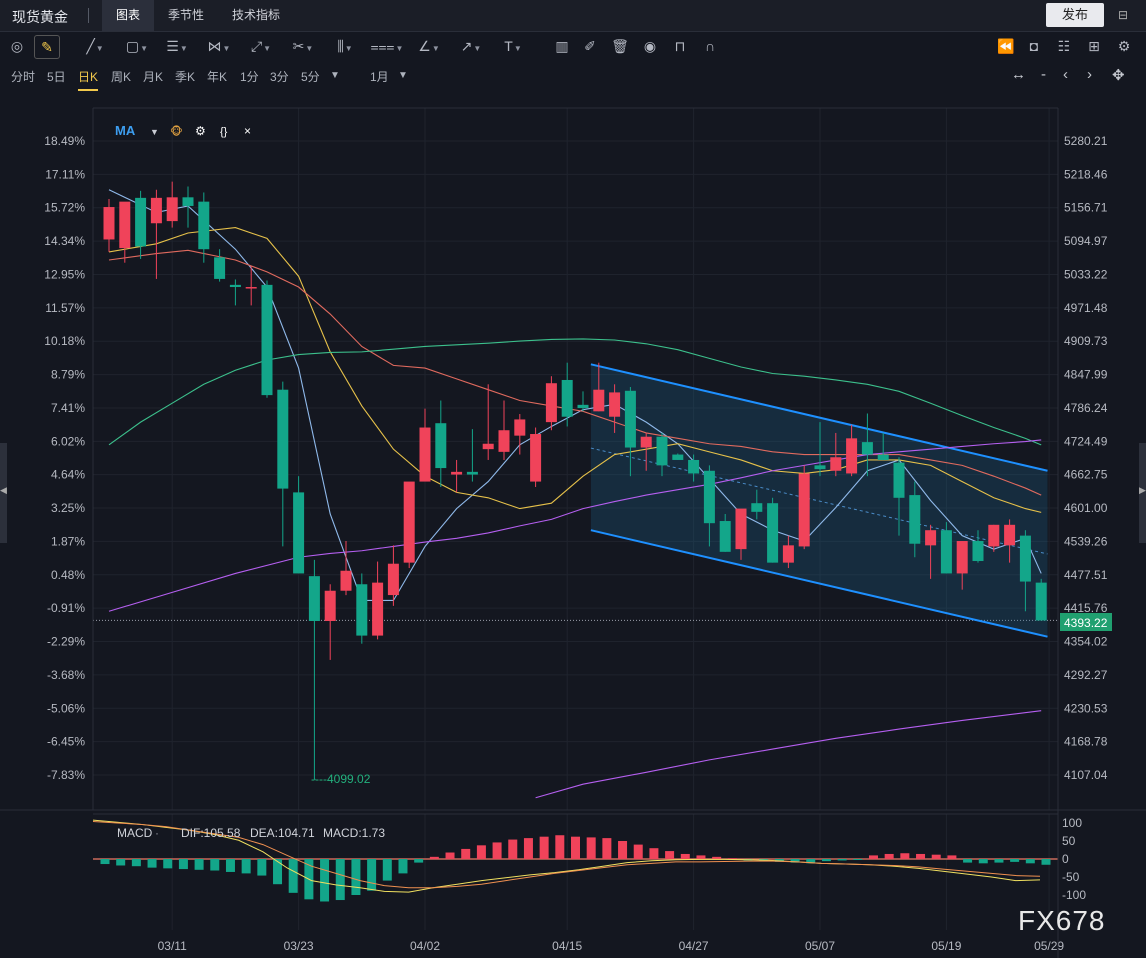 The width and height of the screenshot is (1146, 958). Describe the element at coordinates (66, 742) in the screenshot. I see `y-percent-tick: -6.45%` at that location.